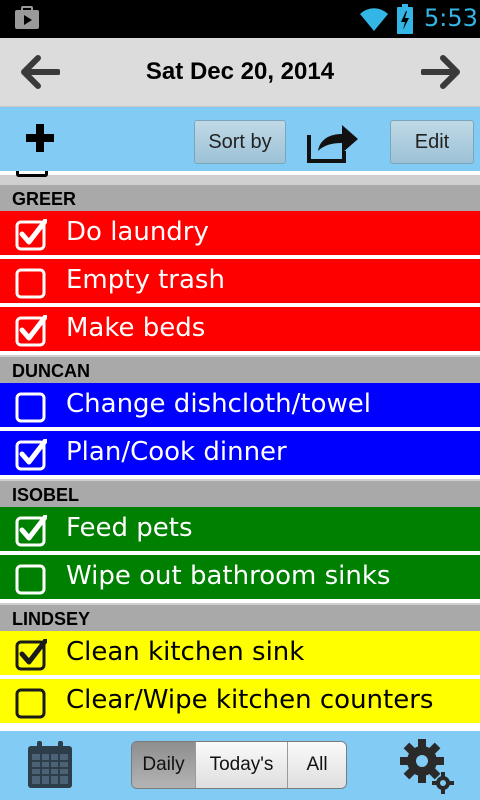  What do you see at coordinates (40, 138) in the screenshot?
I see `plus-icon` at bounding box center [40, 138].